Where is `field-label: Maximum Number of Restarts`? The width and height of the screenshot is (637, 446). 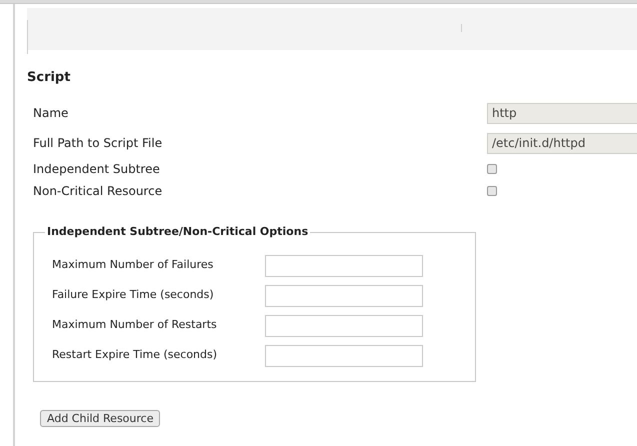
field-label: Maximum Number of Restarts is located at coordinates (135, 325).